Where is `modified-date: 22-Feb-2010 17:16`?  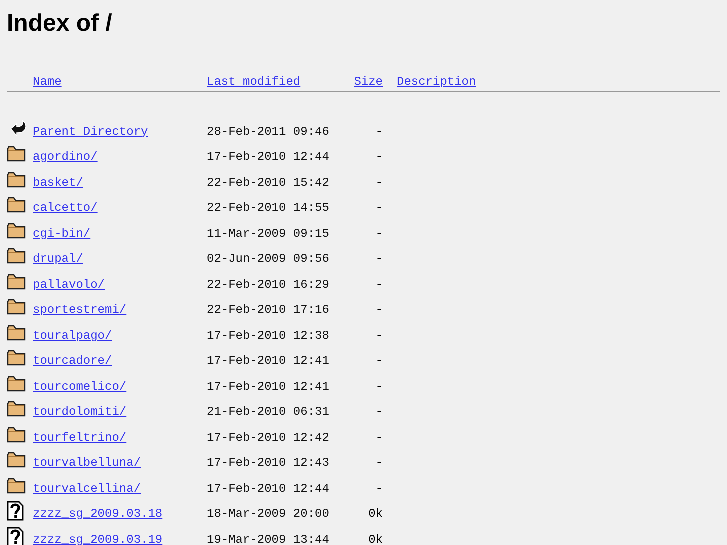
modified-date: 22-Feb-2010 17:16 is located at coordinates (268, 310).